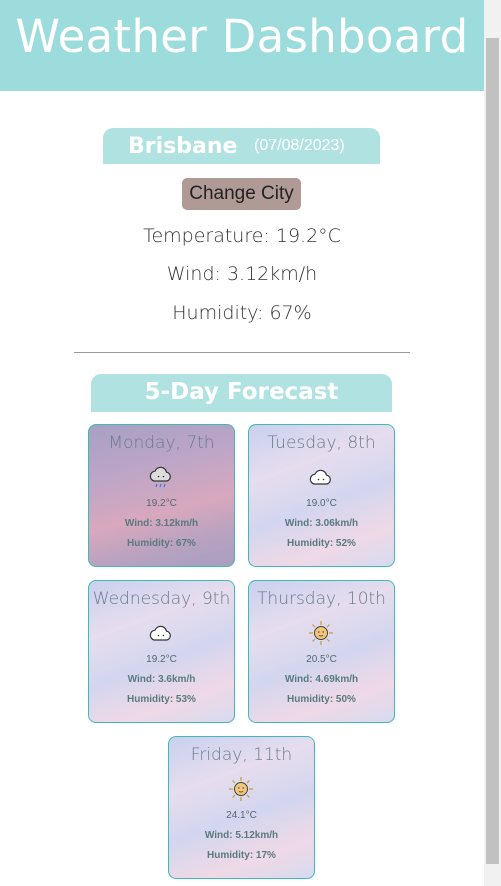 This screenshot has width=501, height=886. What do you see at coordinates (241, 194) in the screenshot?
I see `change-city-button: Change City` at bounding box center [241, 194].